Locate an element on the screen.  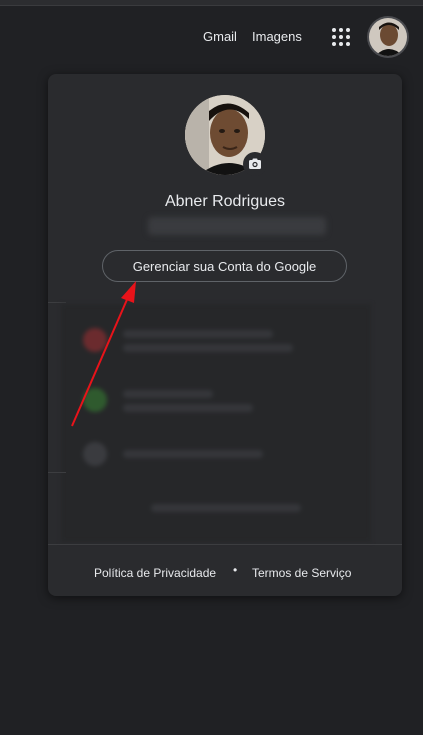
blurred-add-icon is located at coordinates (95, 454).